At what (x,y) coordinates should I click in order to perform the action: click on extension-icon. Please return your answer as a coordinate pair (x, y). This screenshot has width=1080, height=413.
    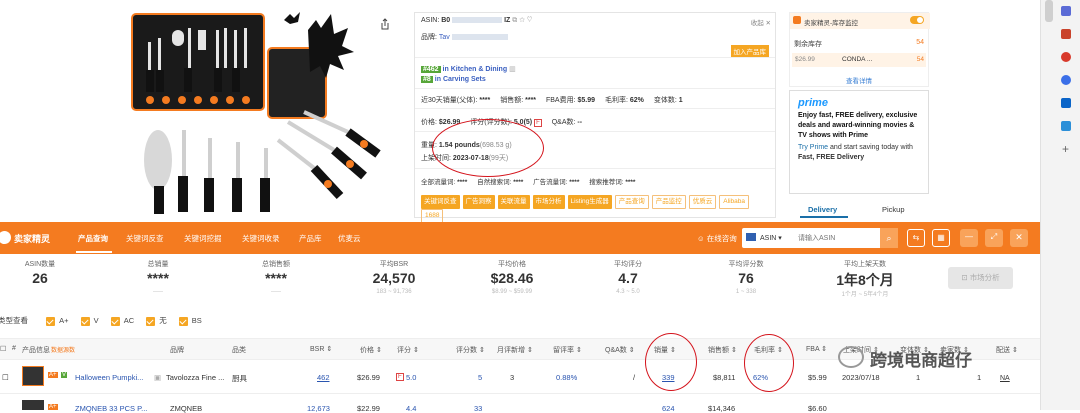
    Looking at the image, I should click on (1066, 11).